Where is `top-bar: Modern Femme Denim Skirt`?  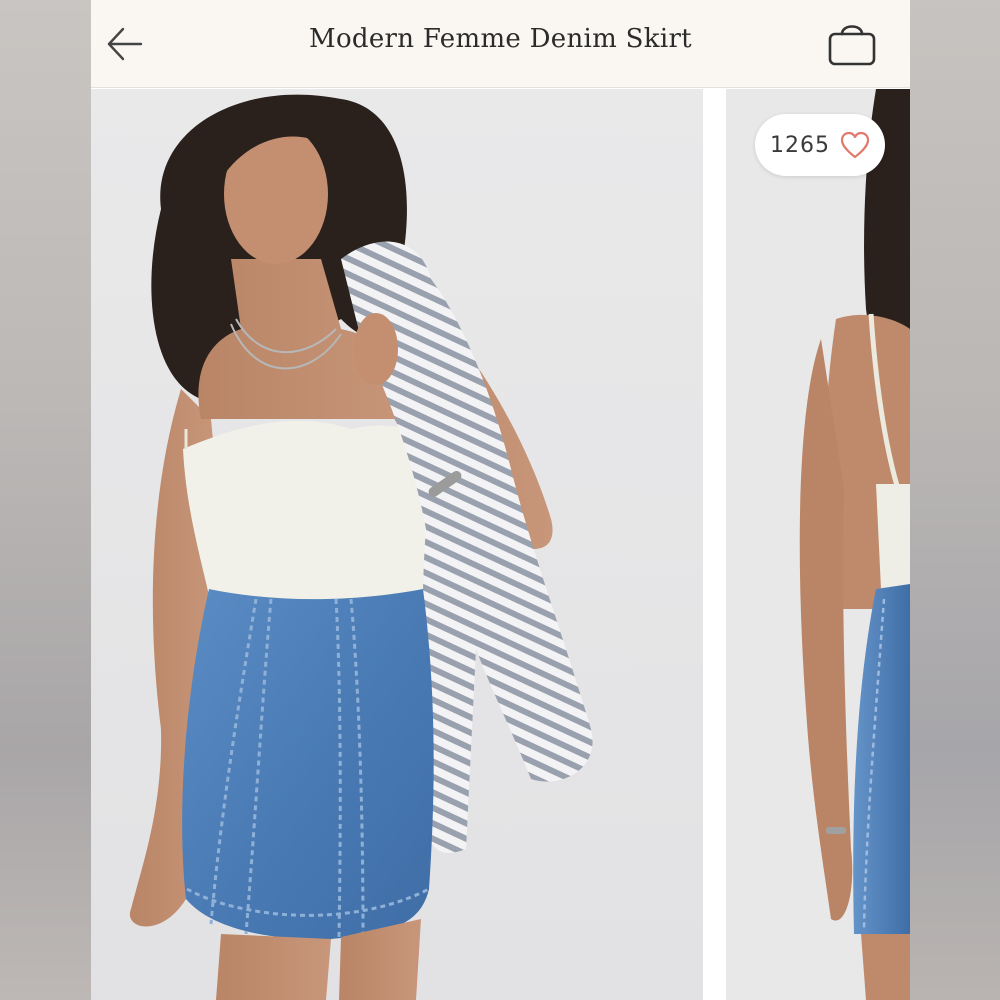 top-bar: Modern Femme Denim Skirt is located at coordinates (500, 44).